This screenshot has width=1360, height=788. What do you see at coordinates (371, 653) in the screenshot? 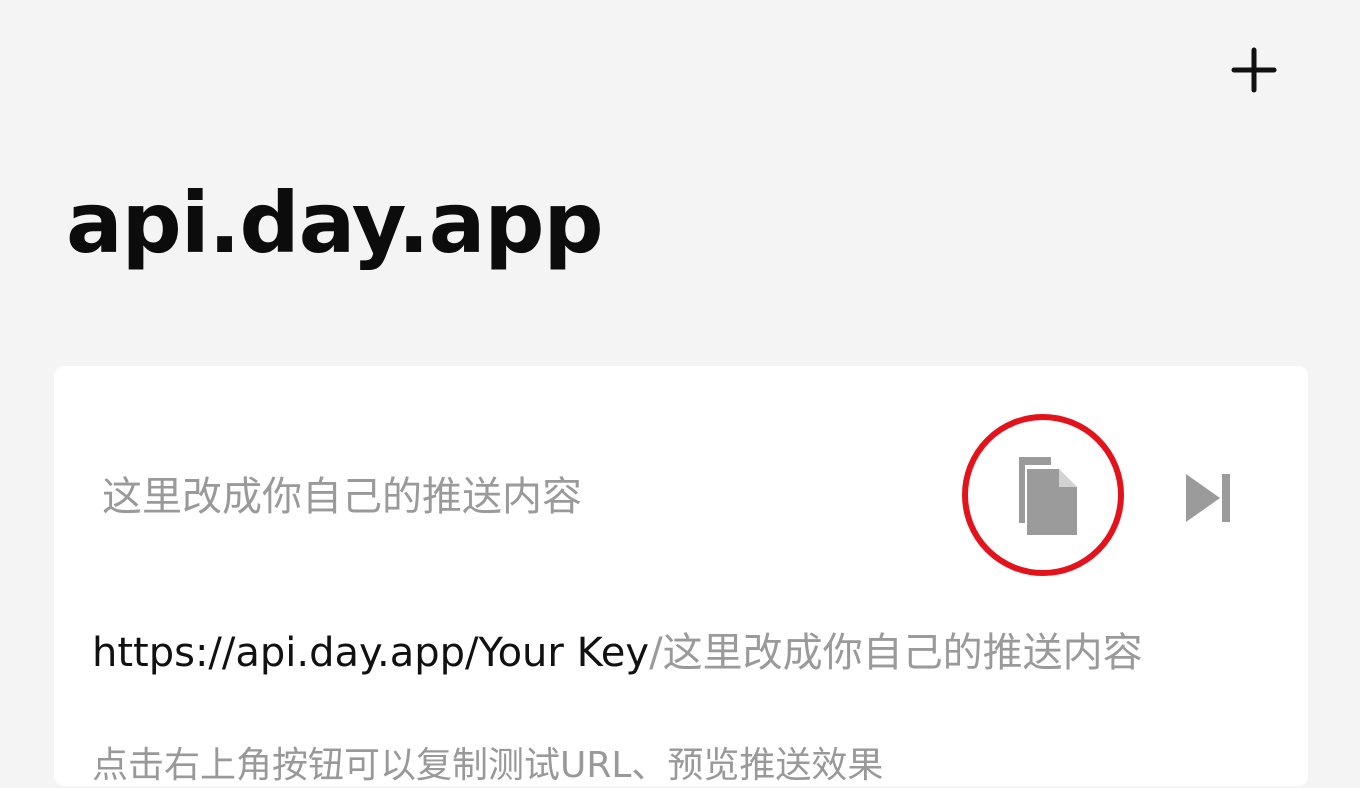
I see `push-url-base: https://api.day.app/Your Key` at bounding box center [371, 653].